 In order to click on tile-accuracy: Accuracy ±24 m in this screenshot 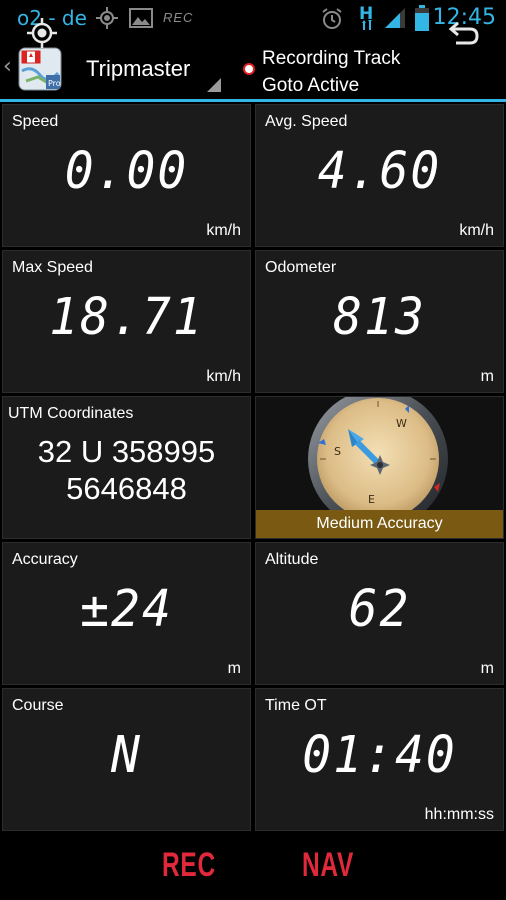, I will do `click(126, 613)`.